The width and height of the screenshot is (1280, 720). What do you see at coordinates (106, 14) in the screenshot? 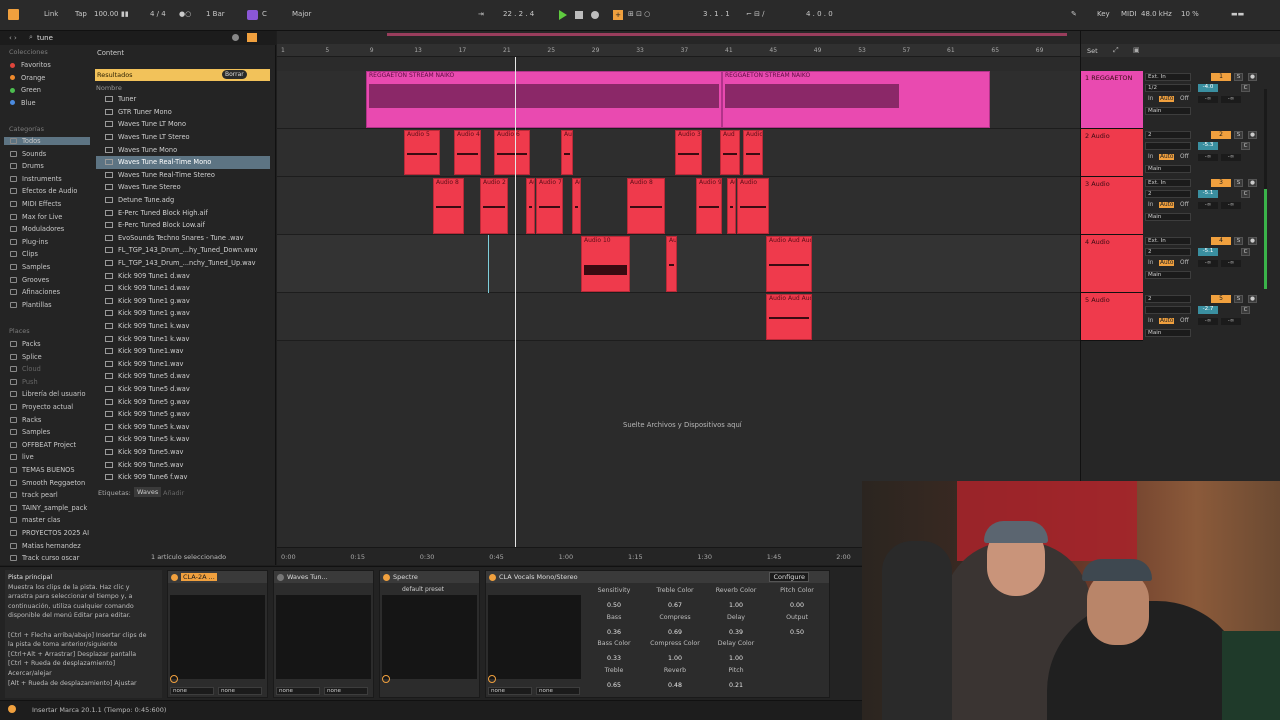
I see `tempo-field: 100.00` at bounding box center [106, 14].